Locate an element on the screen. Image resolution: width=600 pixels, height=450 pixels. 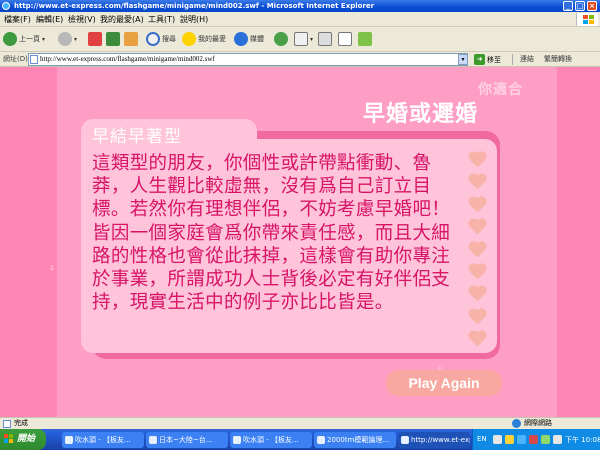
maximize-button: □ is located at coordinates (580, 6).